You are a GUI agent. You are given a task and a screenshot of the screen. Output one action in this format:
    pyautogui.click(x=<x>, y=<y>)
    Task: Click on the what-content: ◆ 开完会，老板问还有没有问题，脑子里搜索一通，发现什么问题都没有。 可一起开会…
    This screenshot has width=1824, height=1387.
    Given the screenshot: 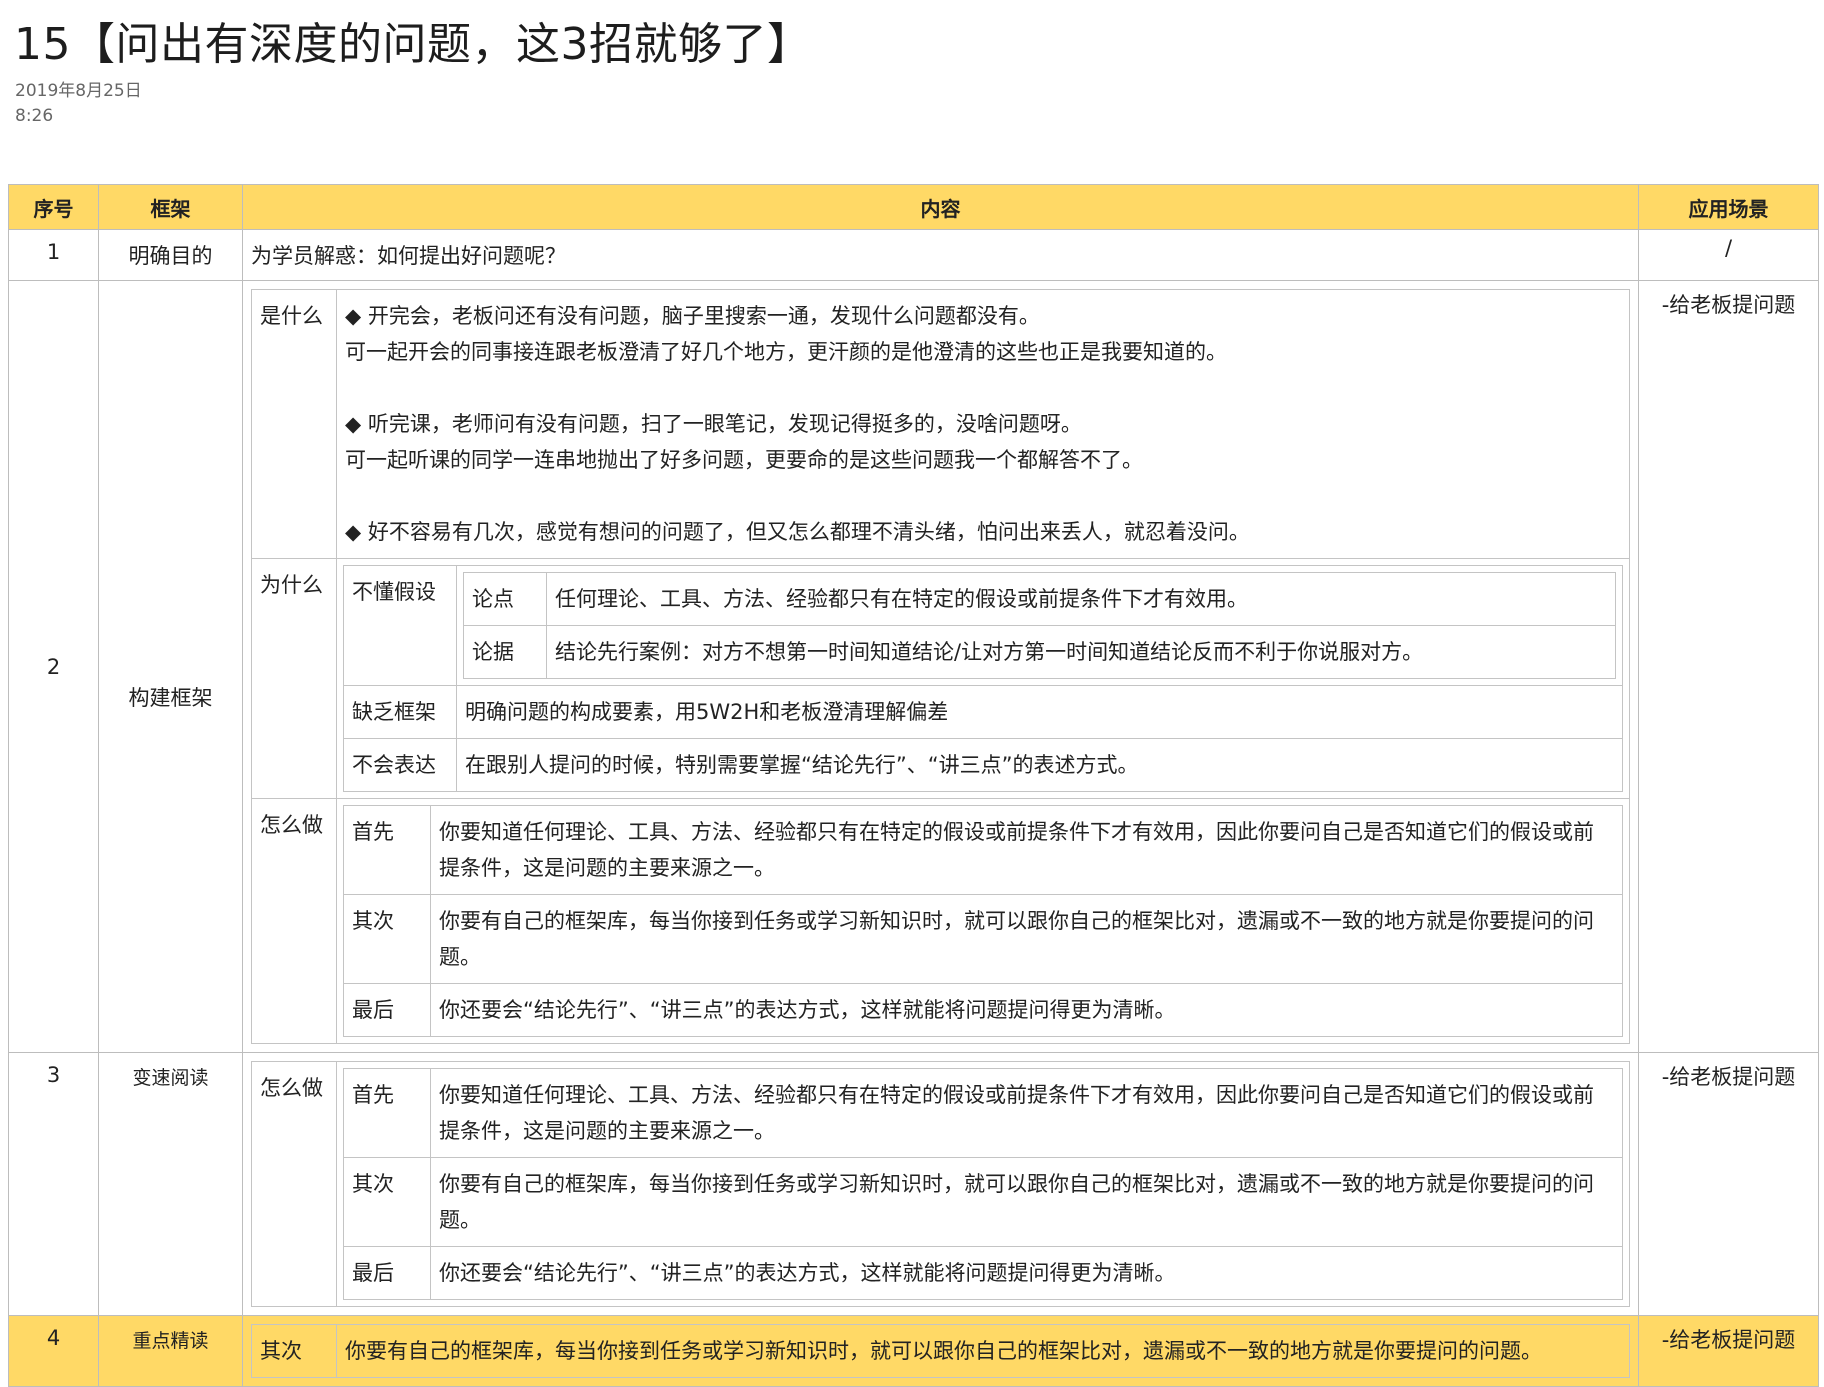 What is the action you would take?
    pyautogui.click(x=983, y=424)
    